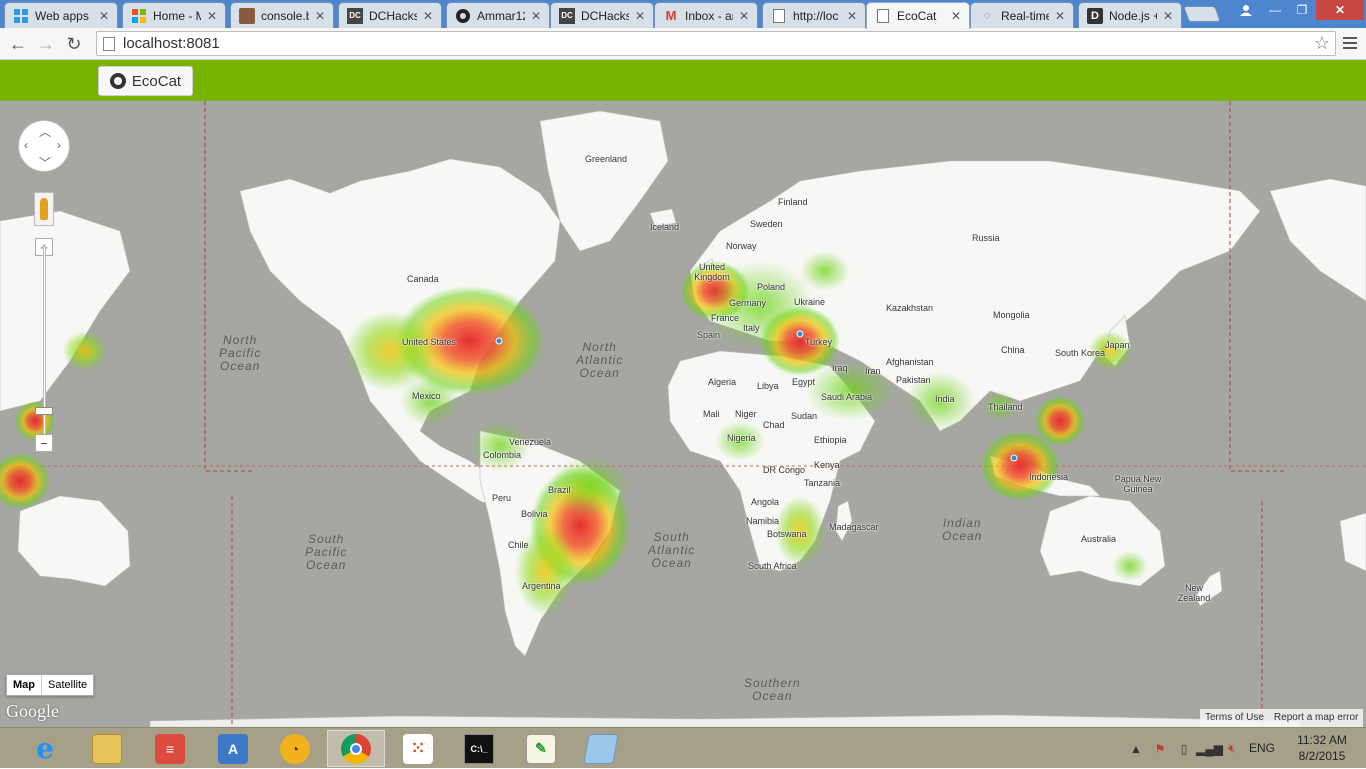 The image size is (1366, 769). What do you see at coordinates (356, 748) in the screenshot?
I see `taskbar-chrome` at bounding box center [356, 748].